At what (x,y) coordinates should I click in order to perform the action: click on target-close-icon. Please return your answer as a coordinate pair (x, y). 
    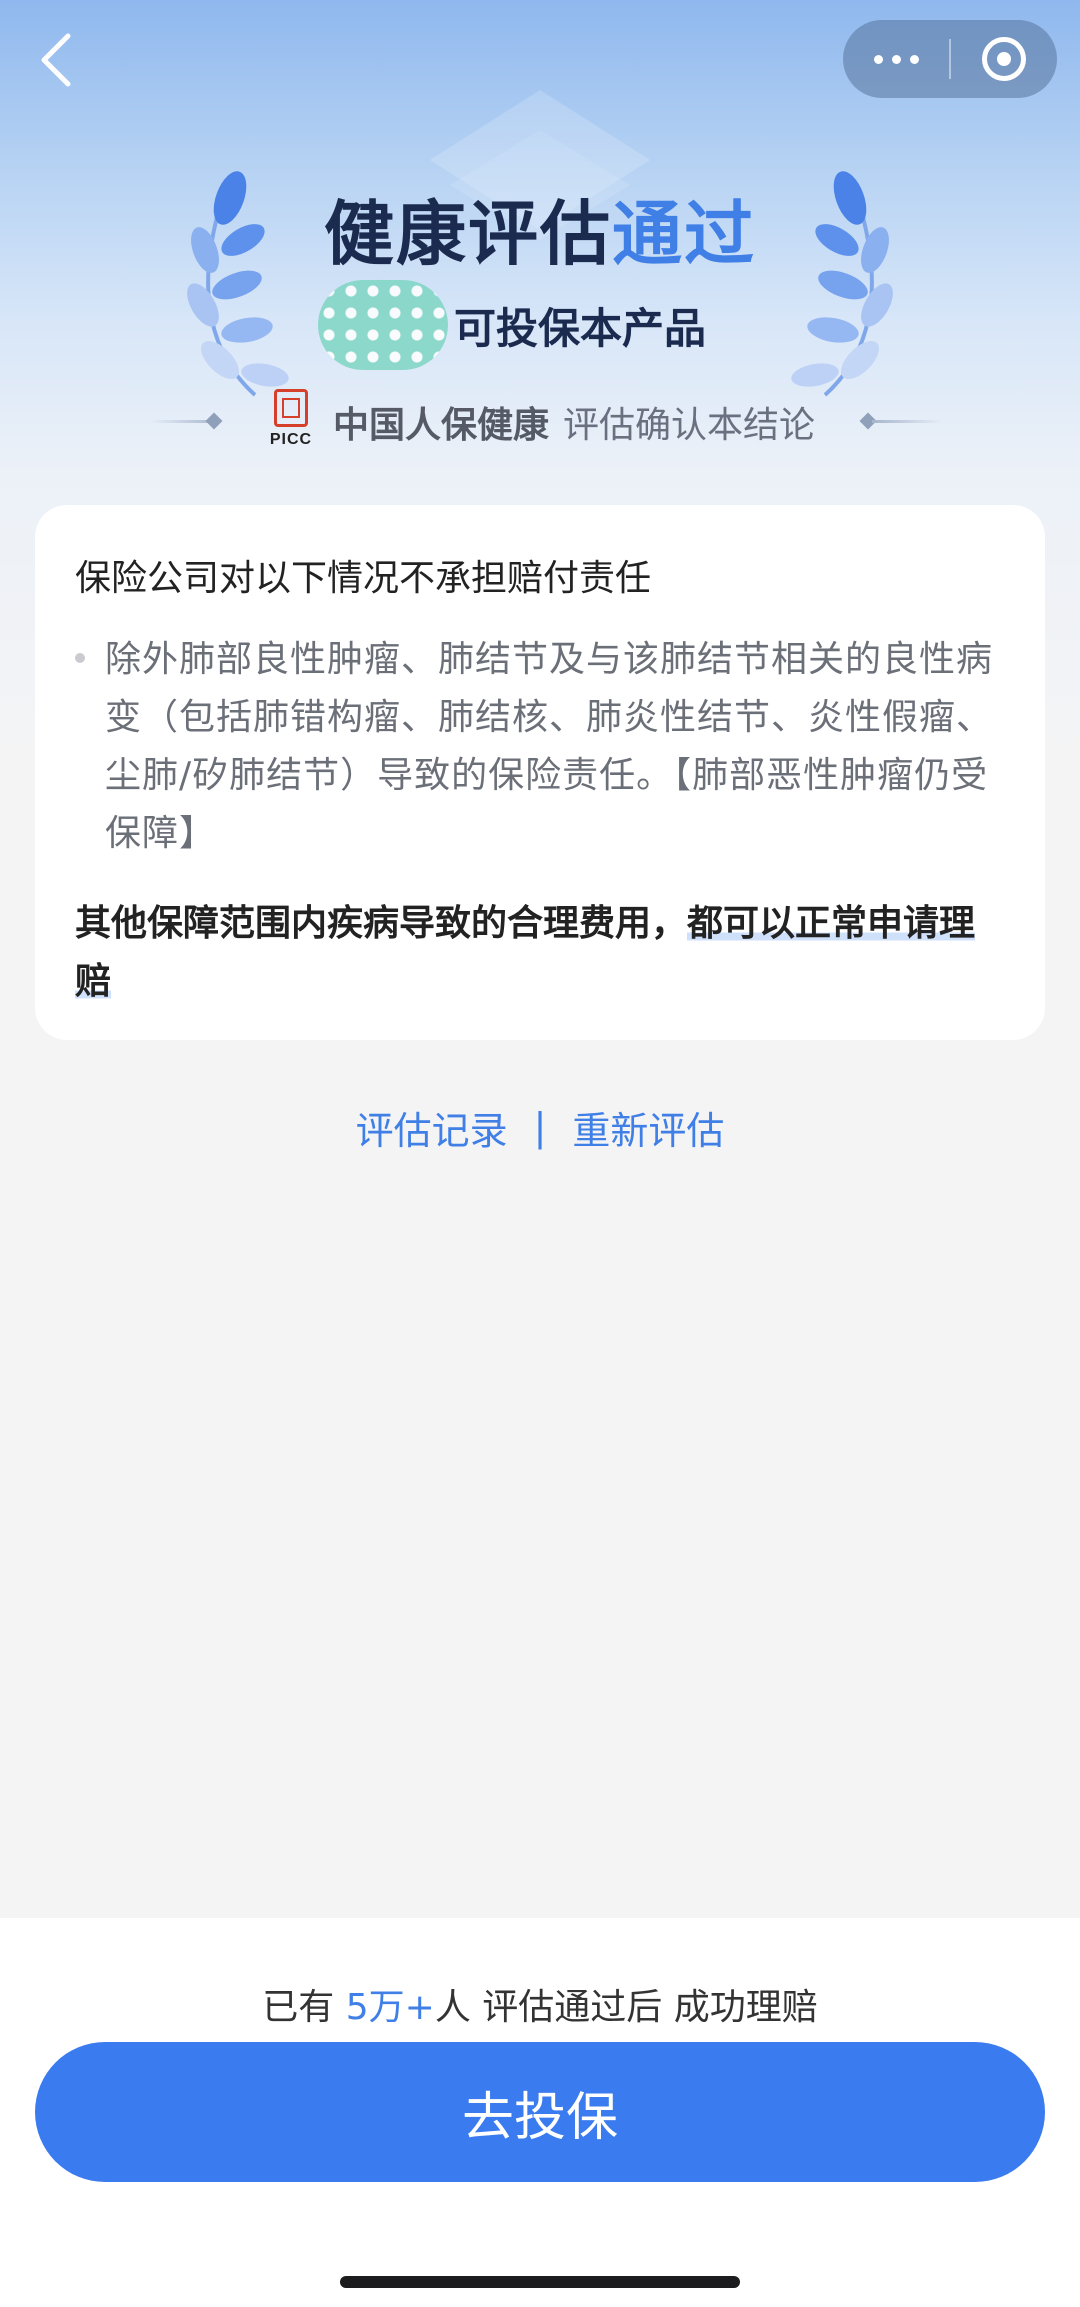
    Looking at the image, I should click on (1004, 59).